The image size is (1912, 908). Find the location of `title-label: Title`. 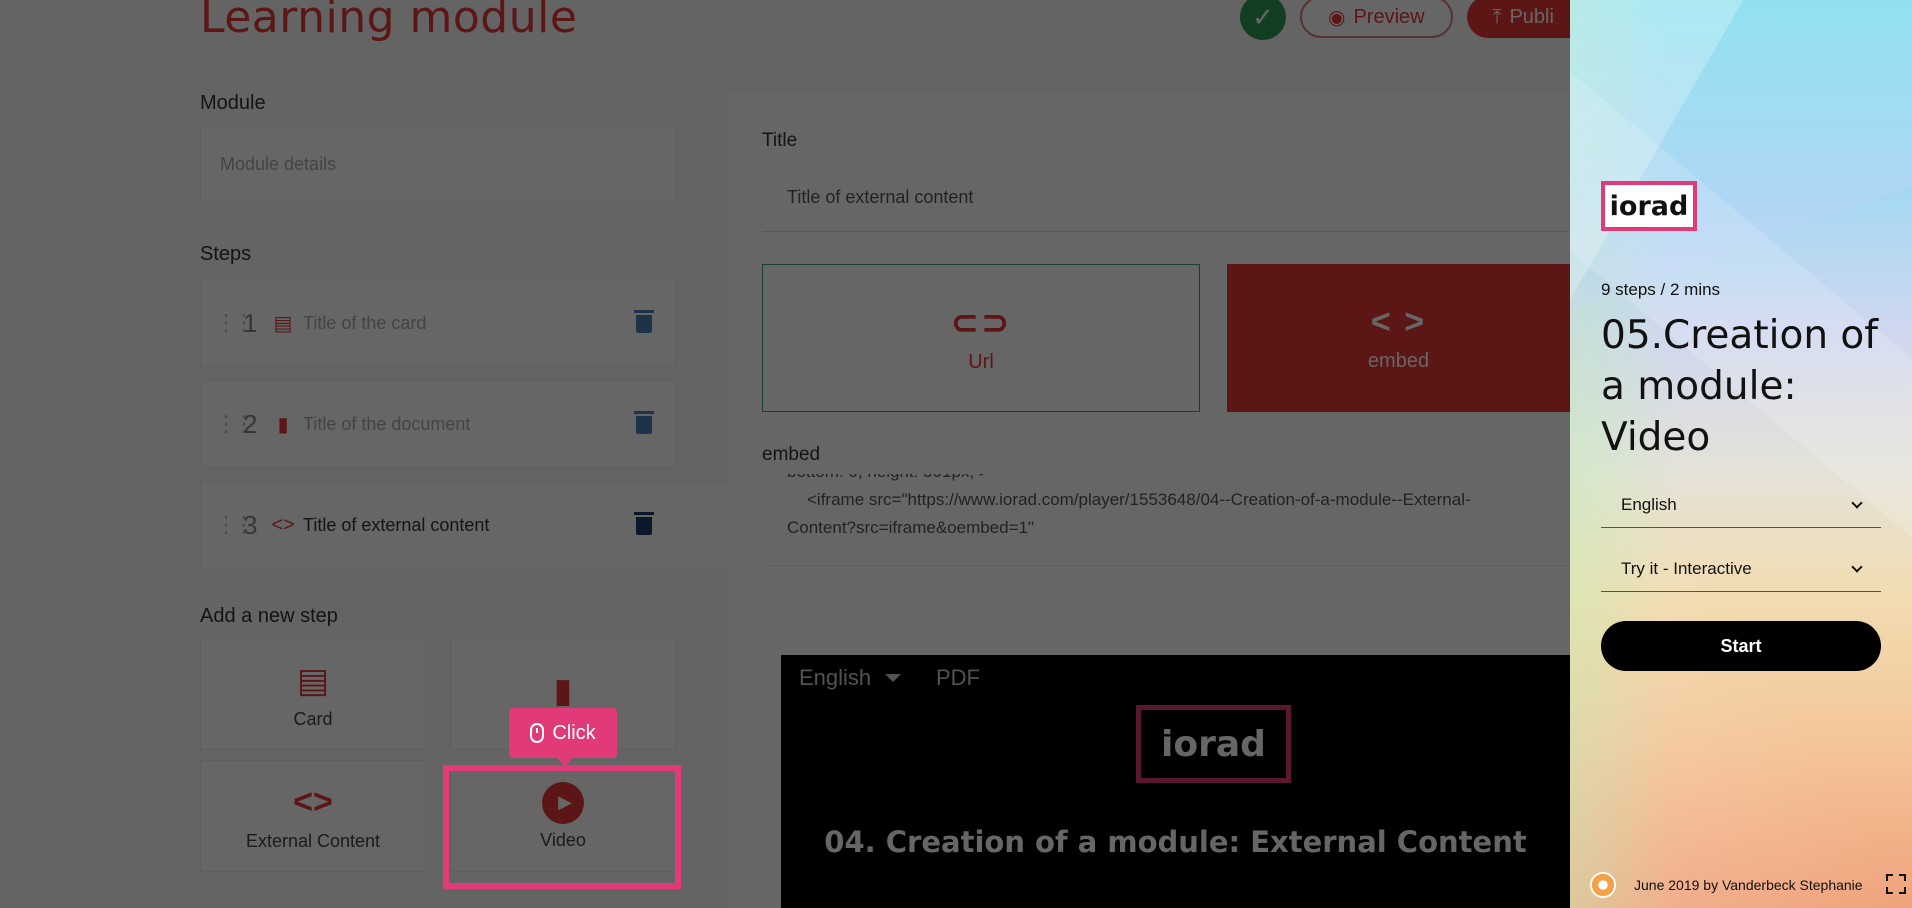

title-label: Title is located at coordinates (780, 140).